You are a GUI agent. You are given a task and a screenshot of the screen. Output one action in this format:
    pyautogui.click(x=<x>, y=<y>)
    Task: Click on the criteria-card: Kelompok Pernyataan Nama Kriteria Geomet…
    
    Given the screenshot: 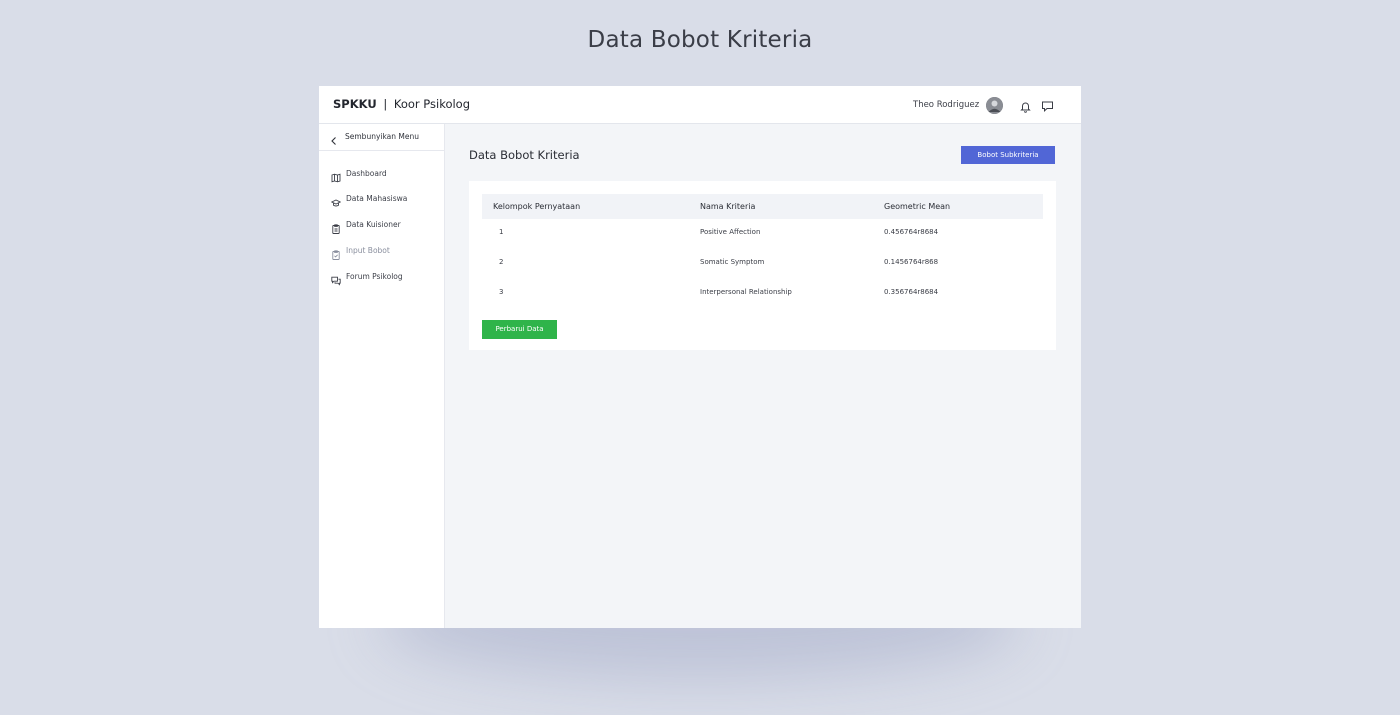 What is the action you would take?
    pyautogui.click(x=762, y=265)
    